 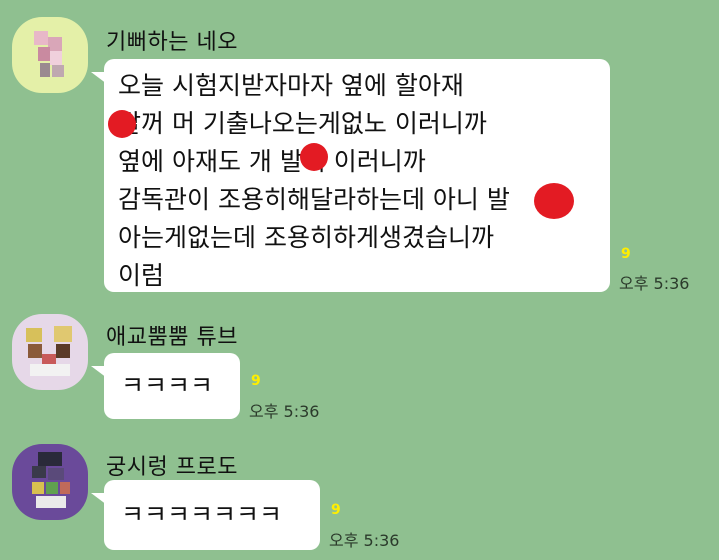 I want to click on message-line: 옆에 아재도 개 발꺼 이러니까, so click(x=272, y=161).